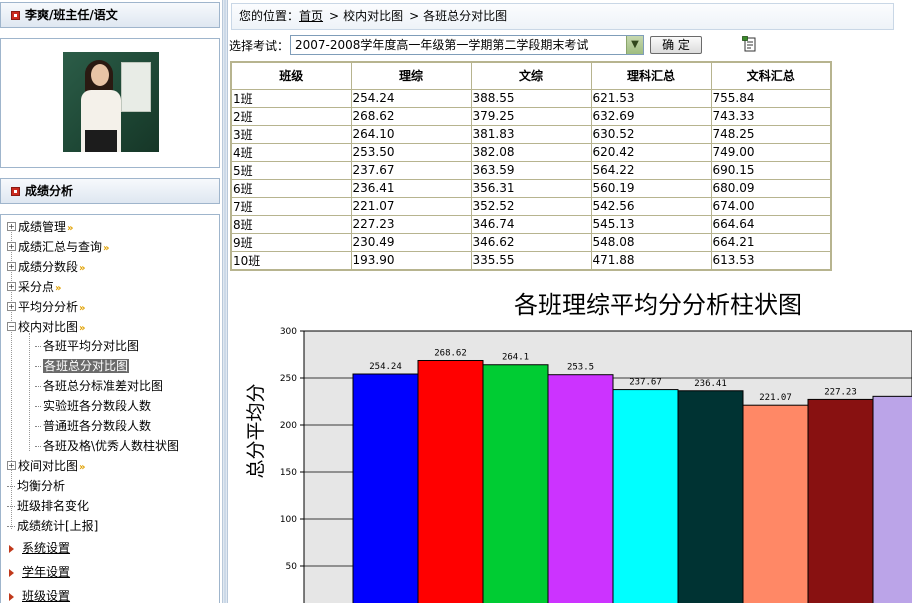 This screenshot has width=912, height=603. I want to click on tree-item-score-ranges: + 成绩分数段», so click(46, 267).